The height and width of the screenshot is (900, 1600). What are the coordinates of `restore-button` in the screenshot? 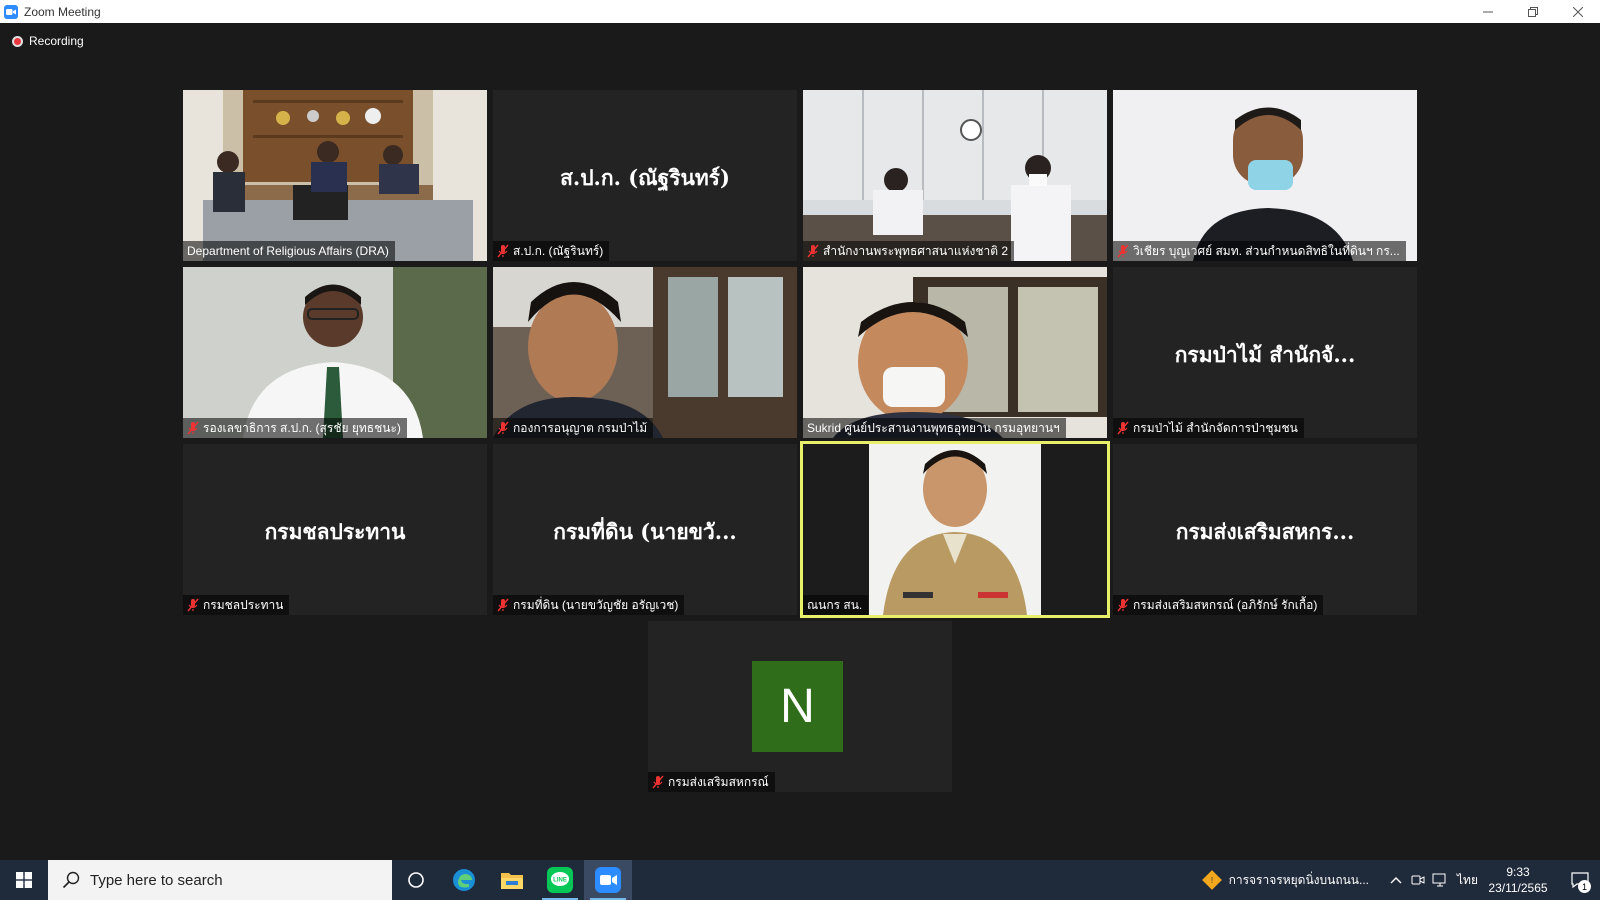 It's located at (1532, 11).